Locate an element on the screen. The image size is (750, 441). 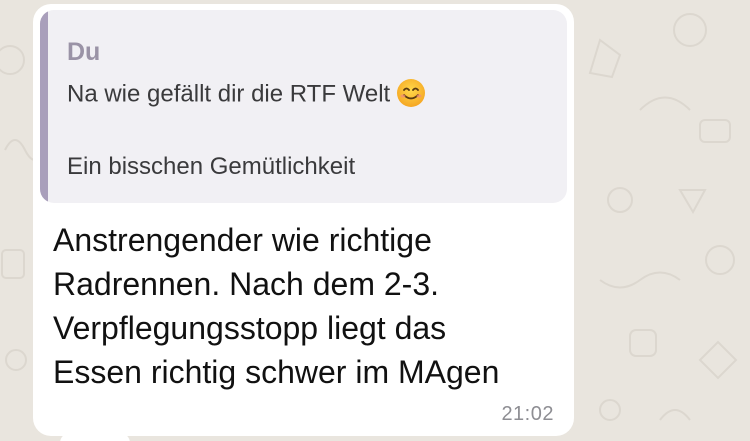
quoted-reply-text: Ein bisschen Gemütlichkeit is located at coordinates (211, 166).